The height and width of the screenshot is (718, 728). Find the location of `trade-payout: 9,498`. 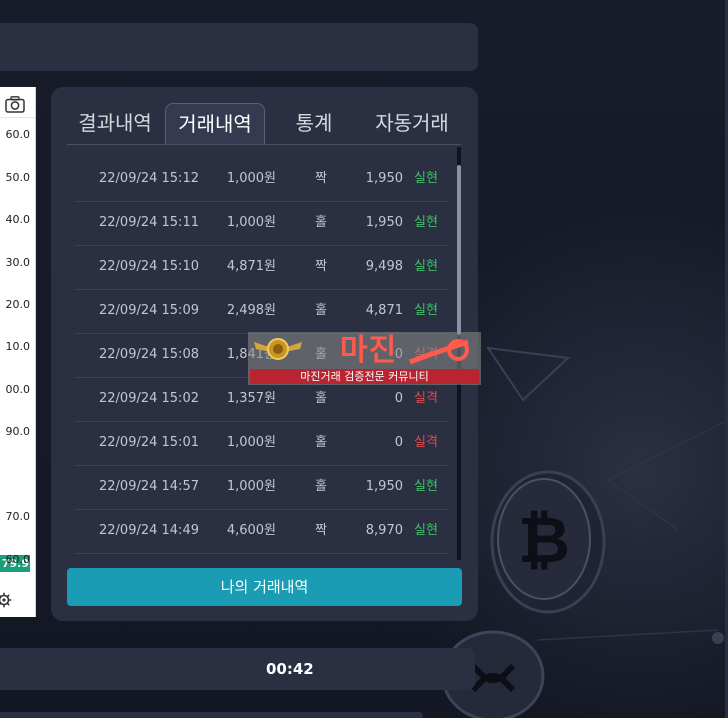

trade-payout: 9,498 is located at coordinates (384, 266).